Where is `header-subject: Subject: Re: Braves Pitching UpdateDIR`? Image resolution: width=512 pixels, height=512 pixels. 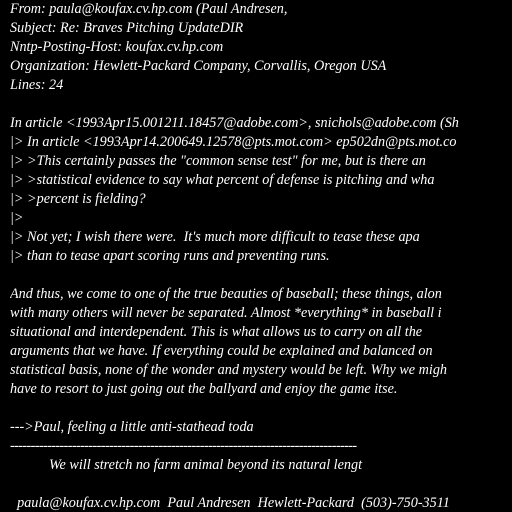
header-subject: Subject: Re: Braves Pitching UpdateDIR is located at coordinates (127, 28).